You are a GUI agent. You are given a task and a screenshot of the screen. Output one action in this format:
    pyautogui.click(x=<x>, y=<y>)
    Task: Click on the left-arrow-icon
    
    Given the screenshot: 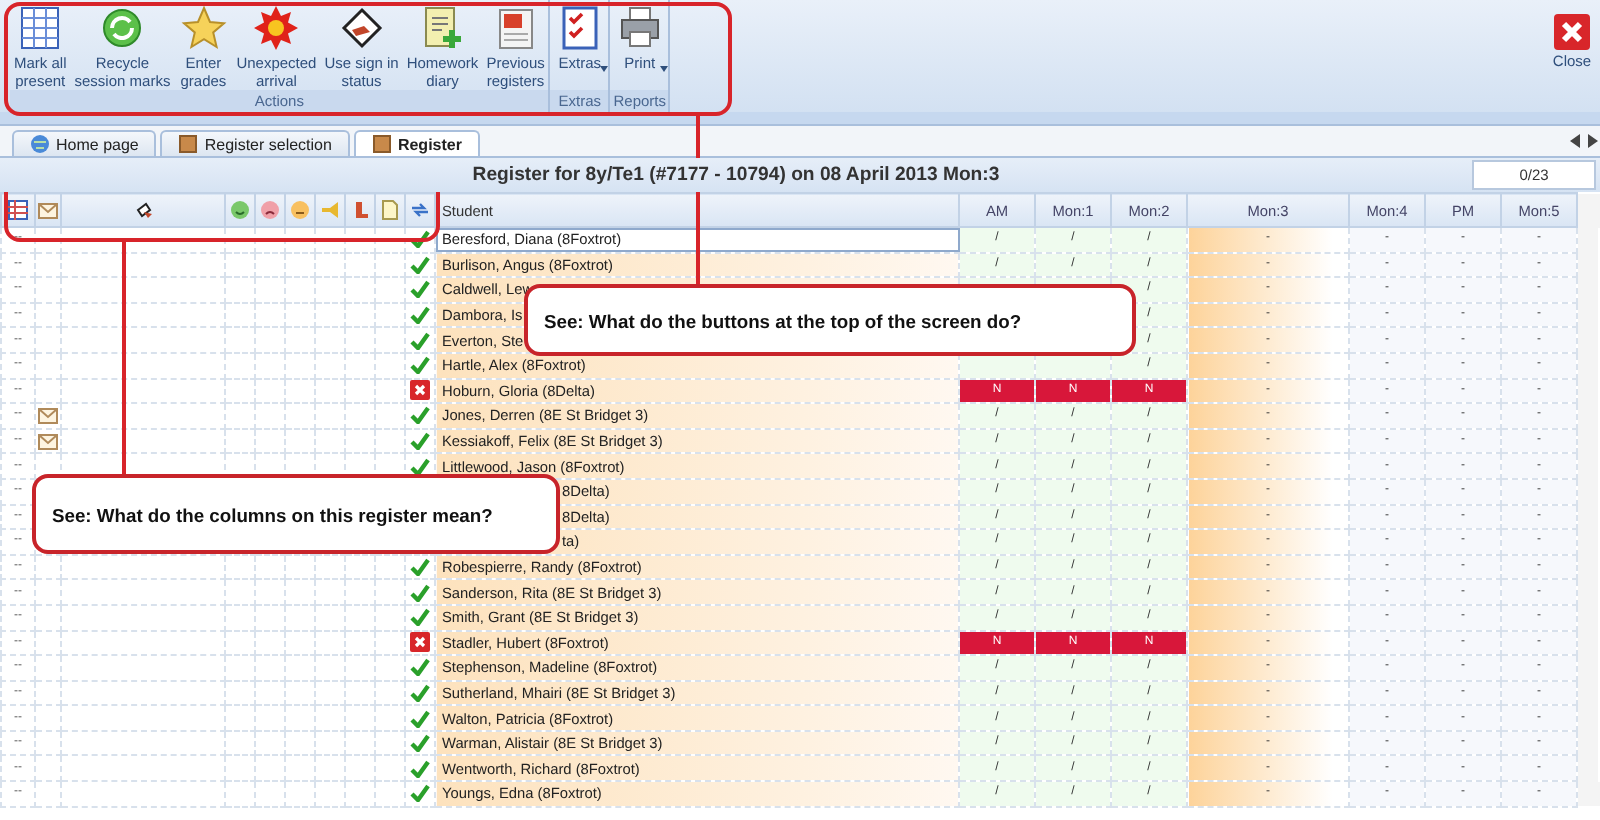 What is the action you would take?
    pyautogui.click(x=1575, y=141)
    